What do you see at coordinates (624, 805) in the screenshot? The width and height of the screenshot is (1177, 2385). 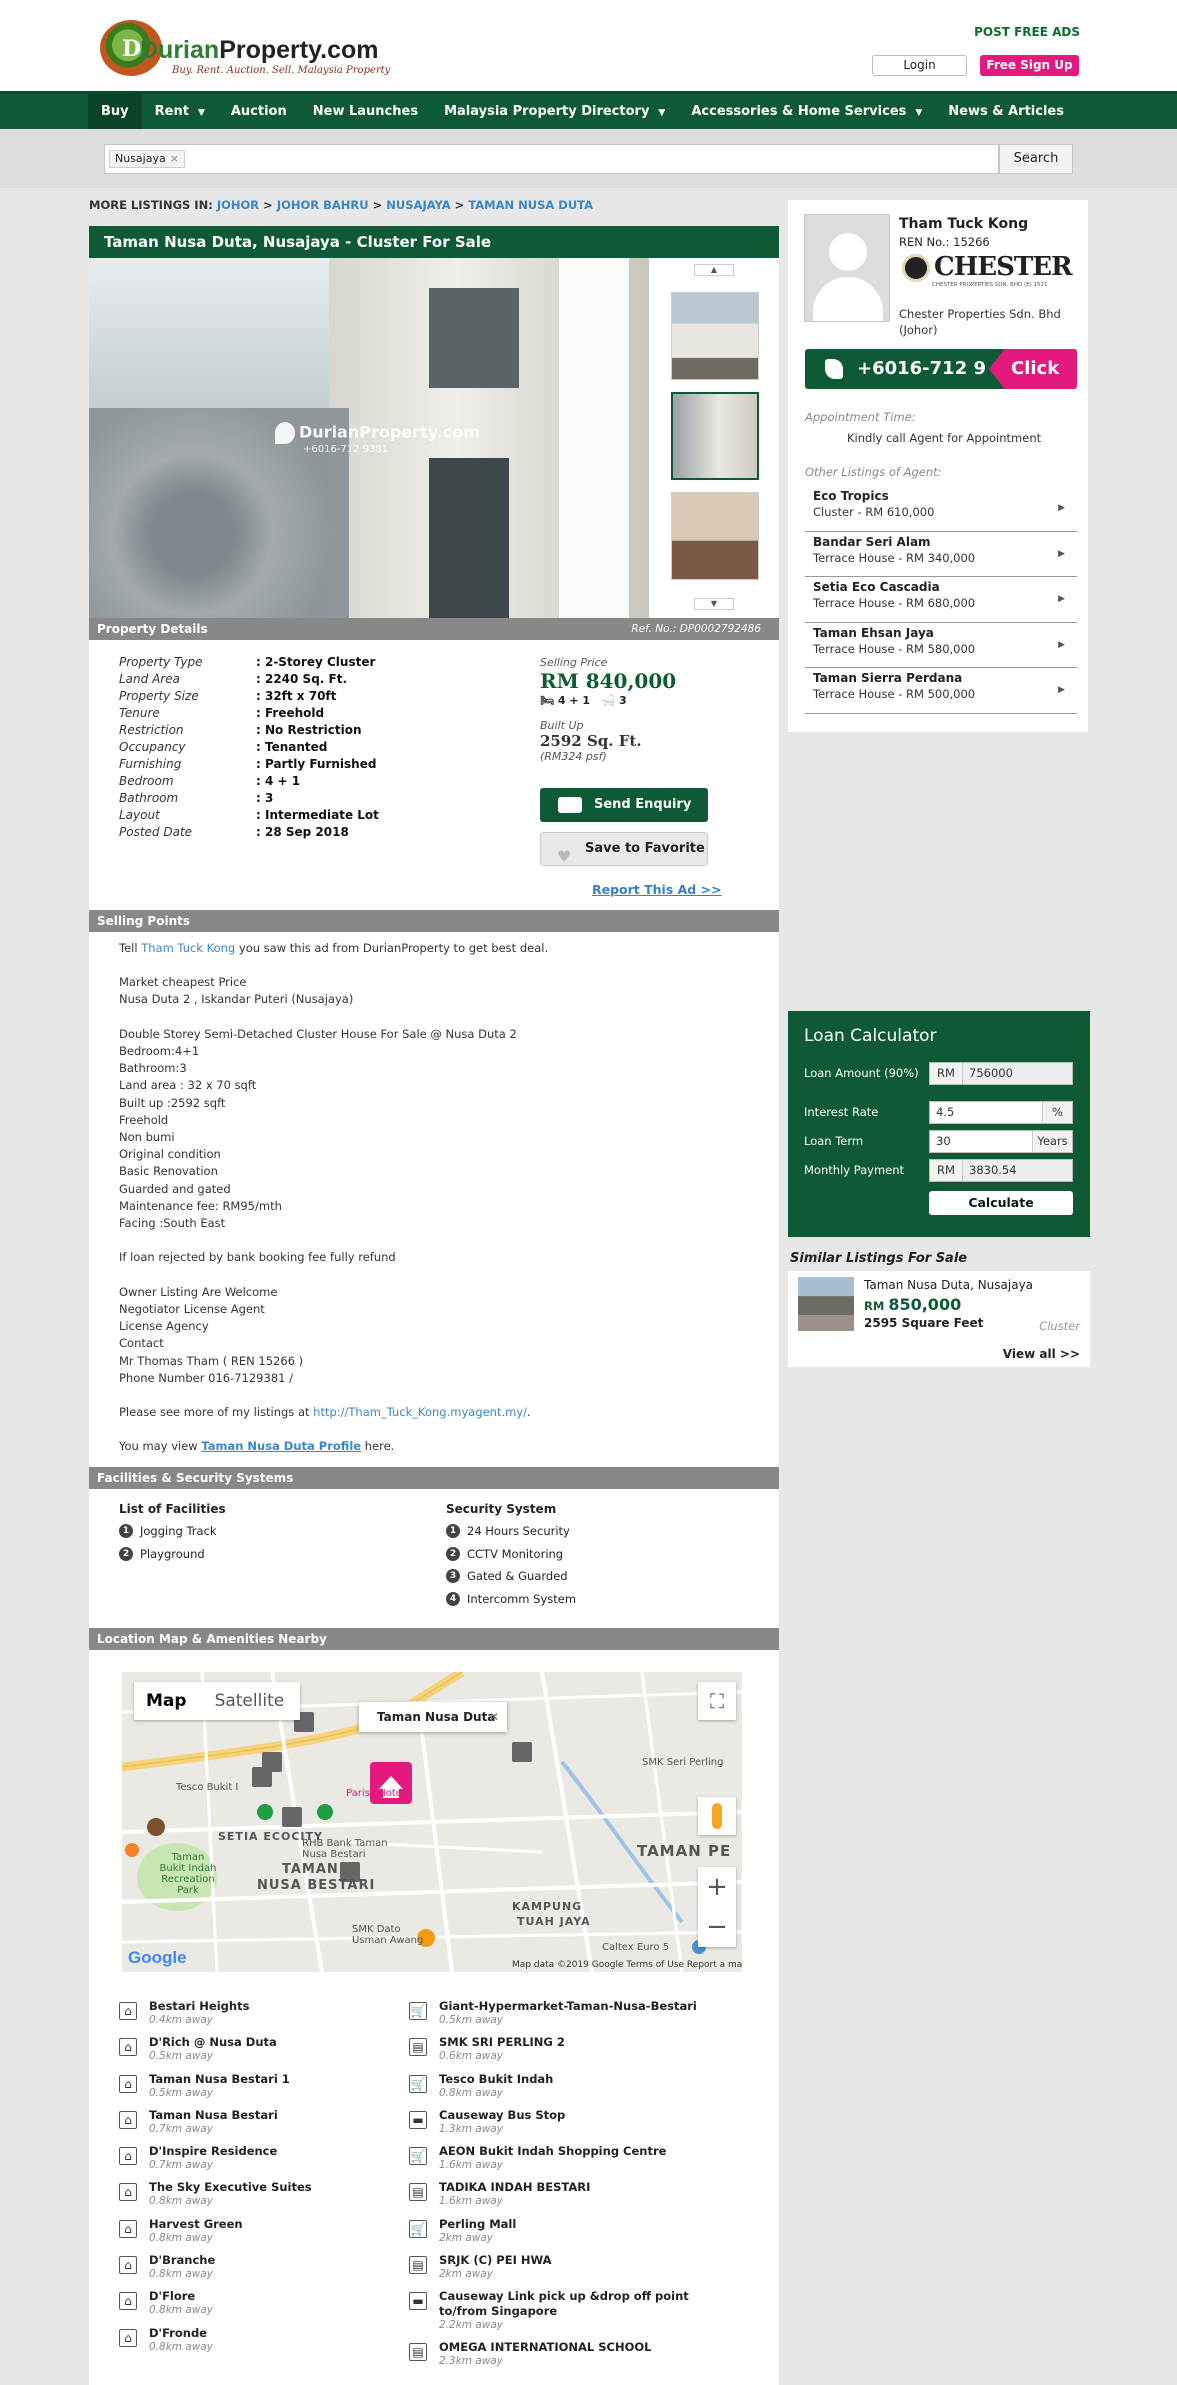 I see `send-enquiry-button: Send Enquiry` at bounding box center [624, 805].